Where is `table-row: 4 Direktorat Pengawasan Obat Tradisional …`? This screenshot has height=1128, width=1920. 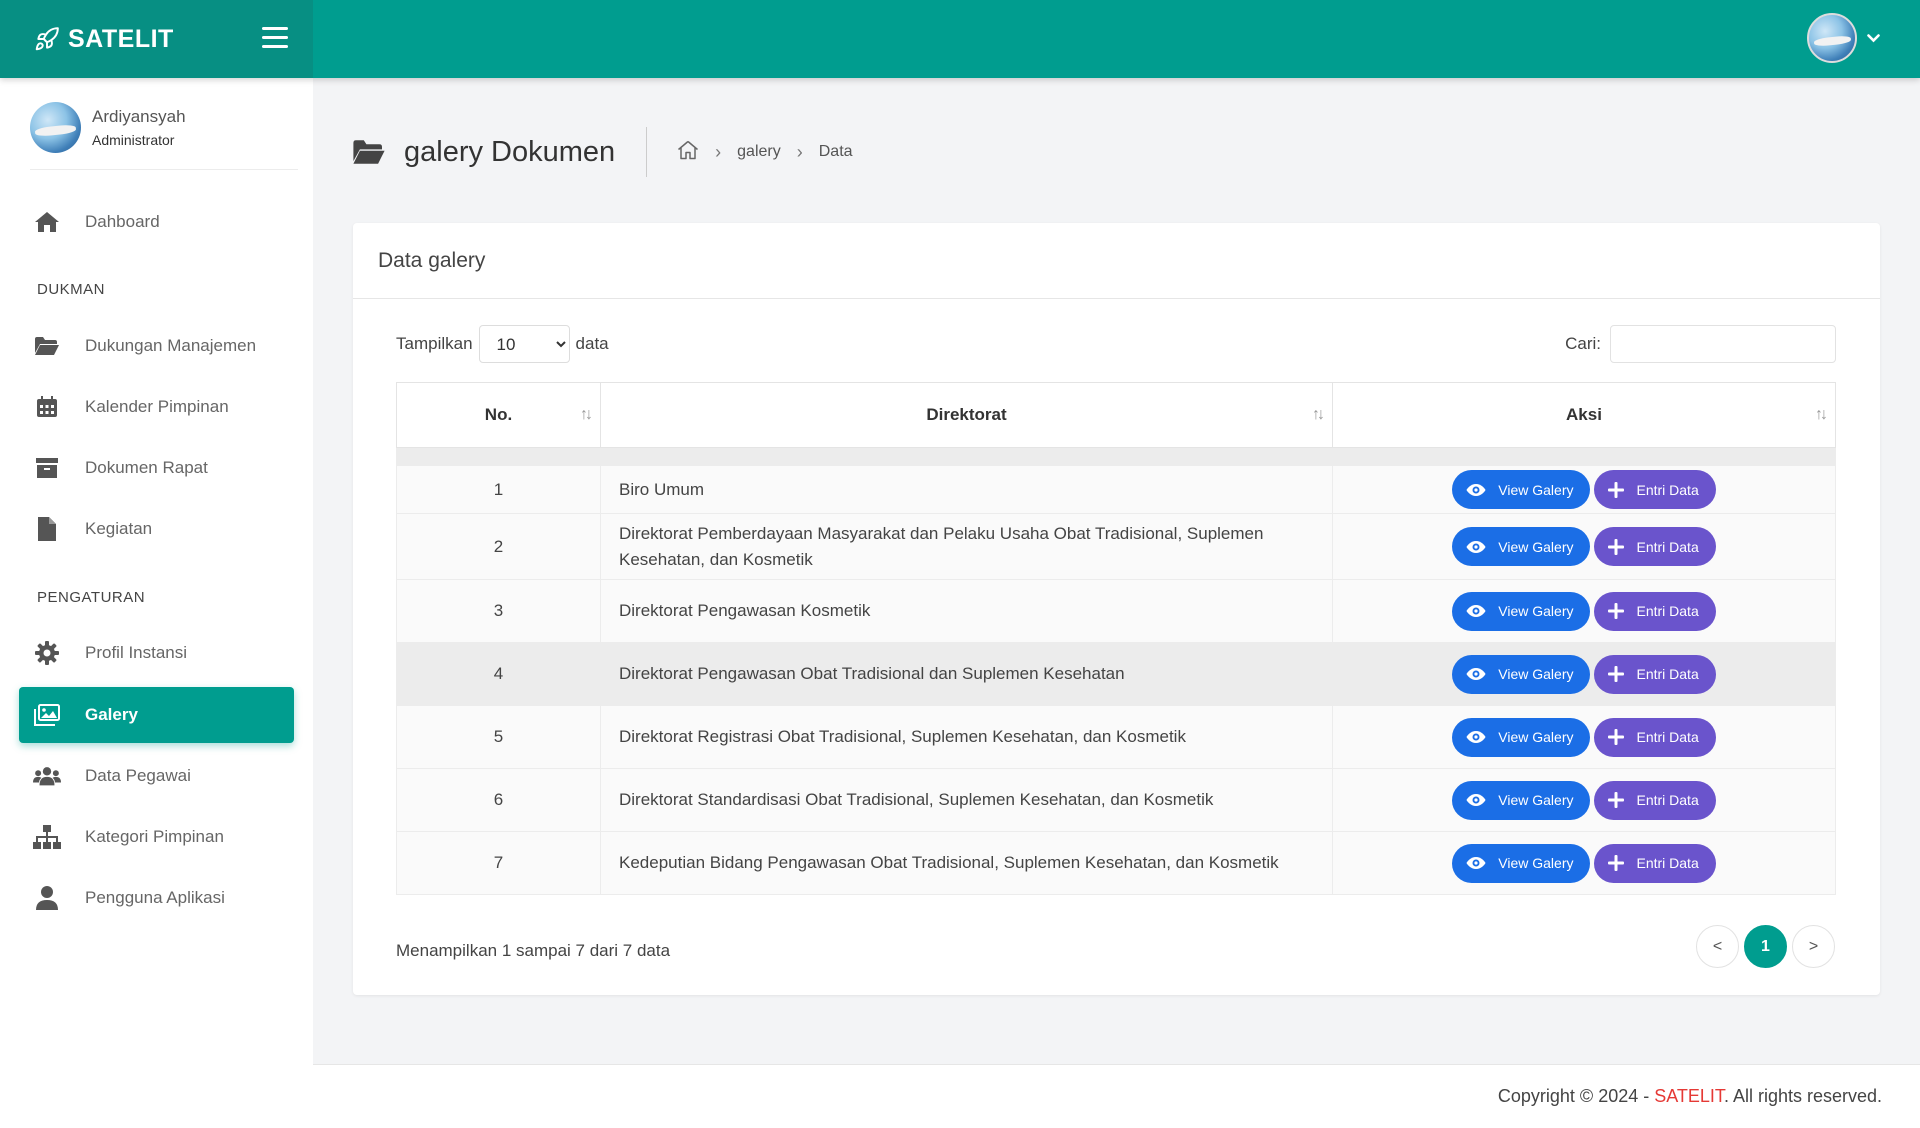
table-row: 4 Direktorat Pengawasan Obat Tradisional … is located at coordinates (1116, 674).